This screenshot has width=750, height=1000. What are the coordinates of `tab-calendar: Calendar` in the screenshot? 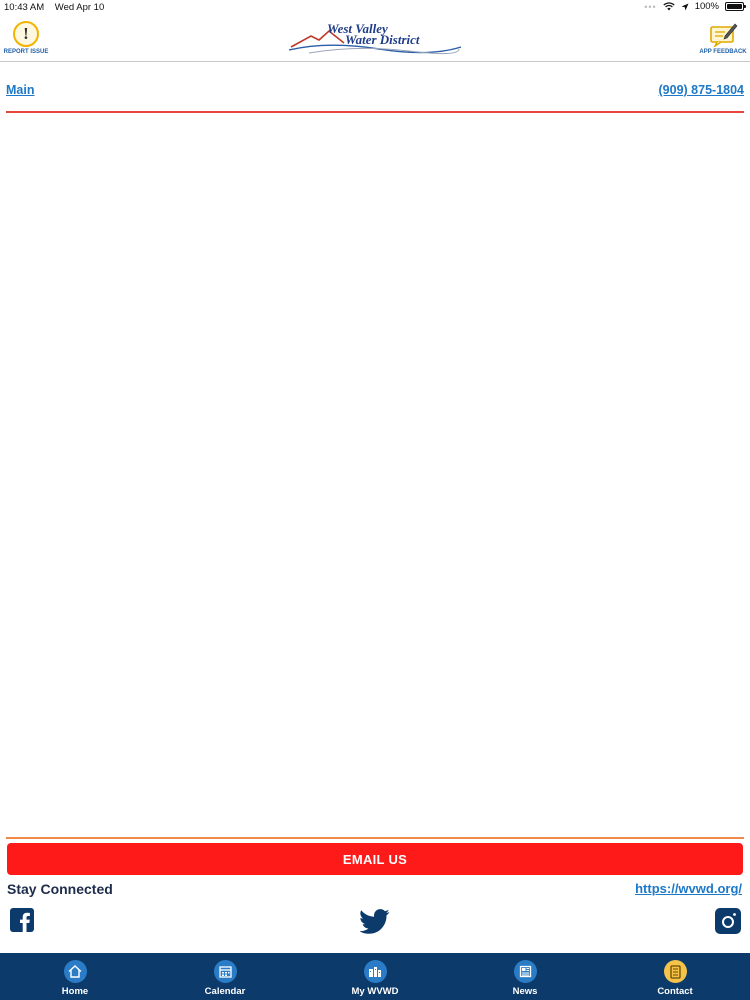 It's located at (225, 976).